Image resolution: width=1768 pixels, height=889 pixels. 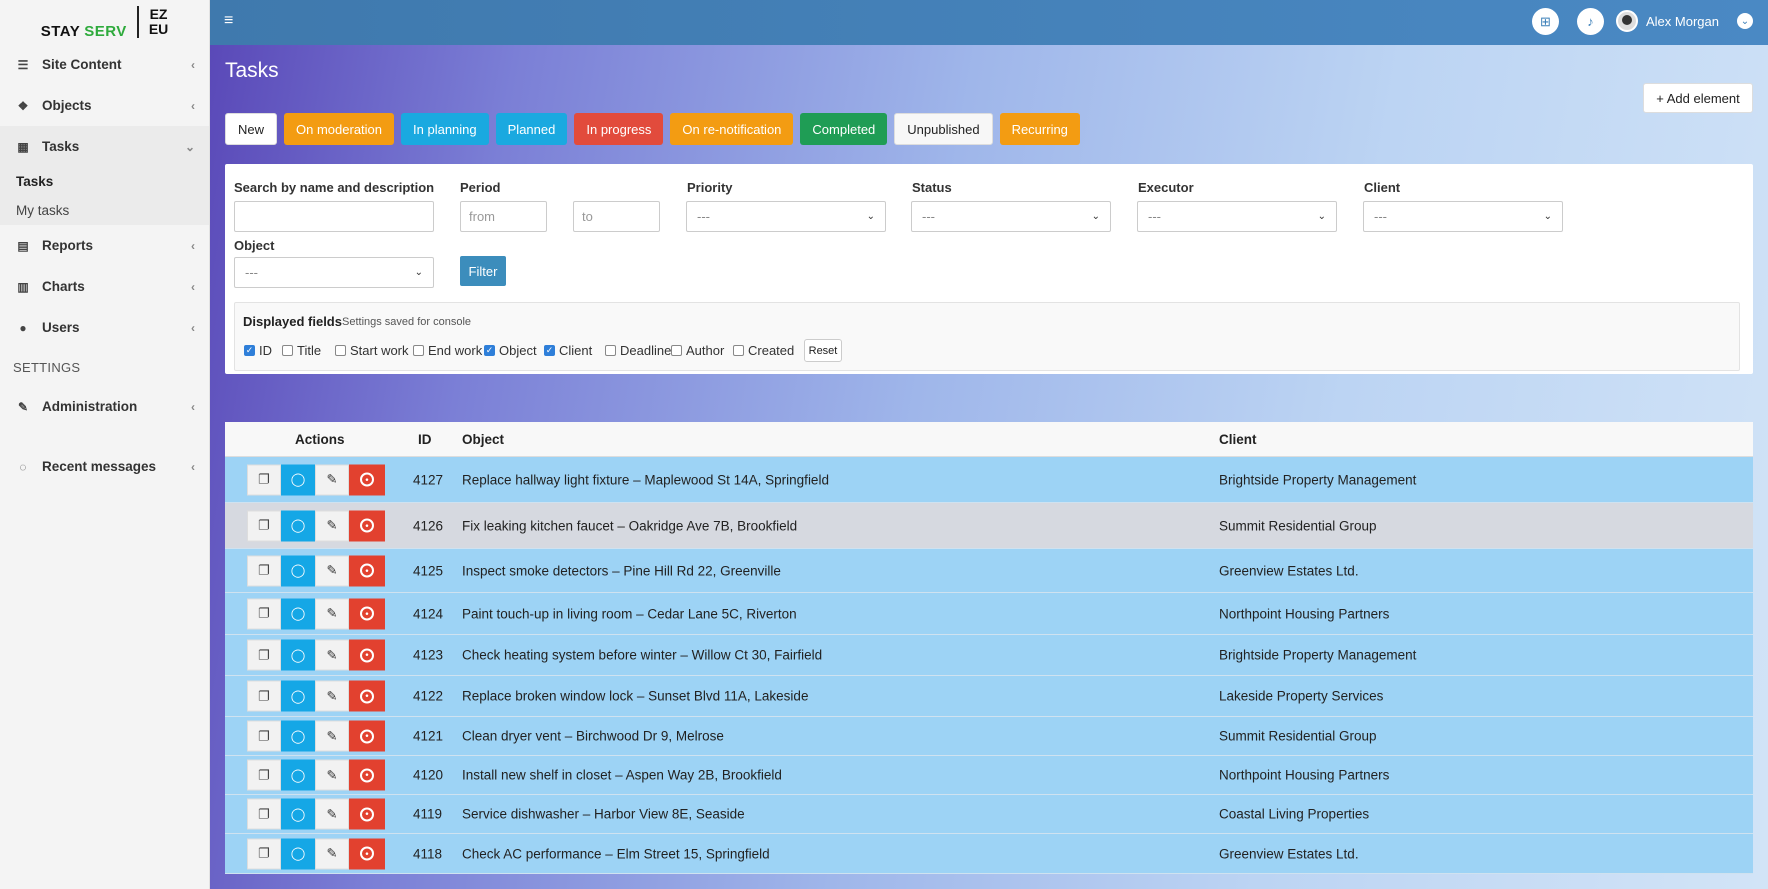 I want to click on sidebar-item-recent-messages: ◌ Recent messages ‹, so click(x=104, y=466).